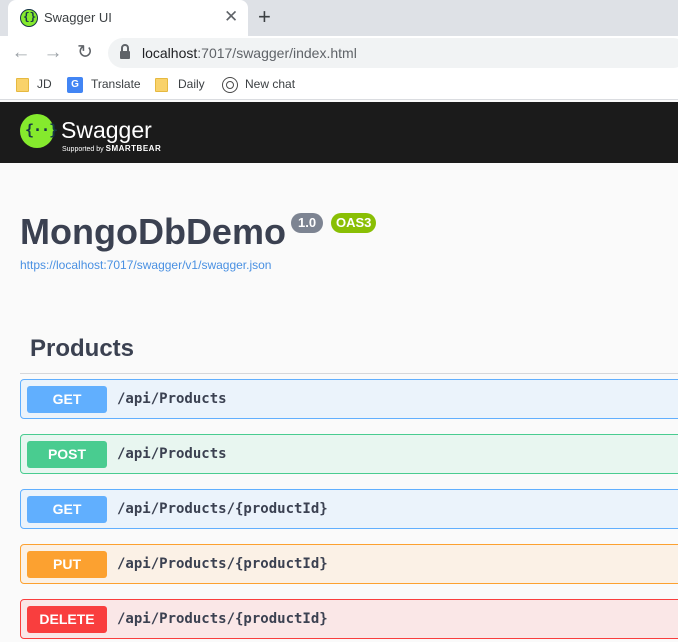 The width and height of the screenshot is (678, 642). Describe the element at coordinates (67, 564) in the screenshot. I see `method-badge: PUT` at that location.